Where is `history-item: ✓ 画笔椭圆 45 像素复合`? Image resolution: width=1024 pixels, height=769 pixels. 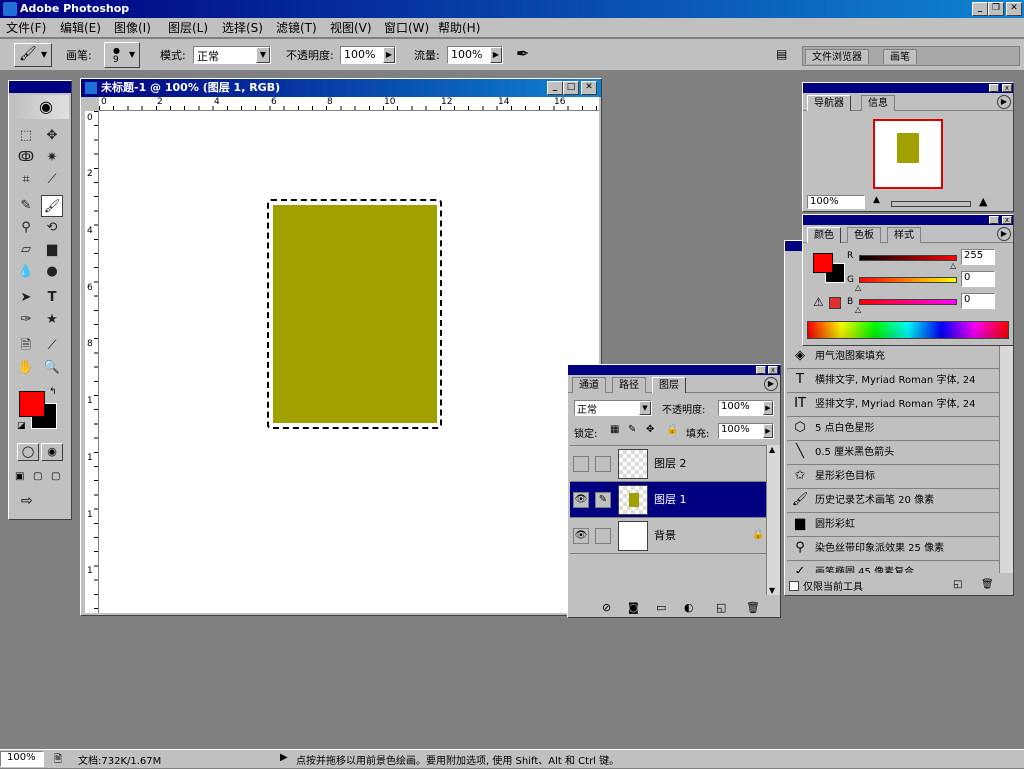
history-item: ✓ 画笔椭圆 45 像素复合 is located at coordinates (893, 567).